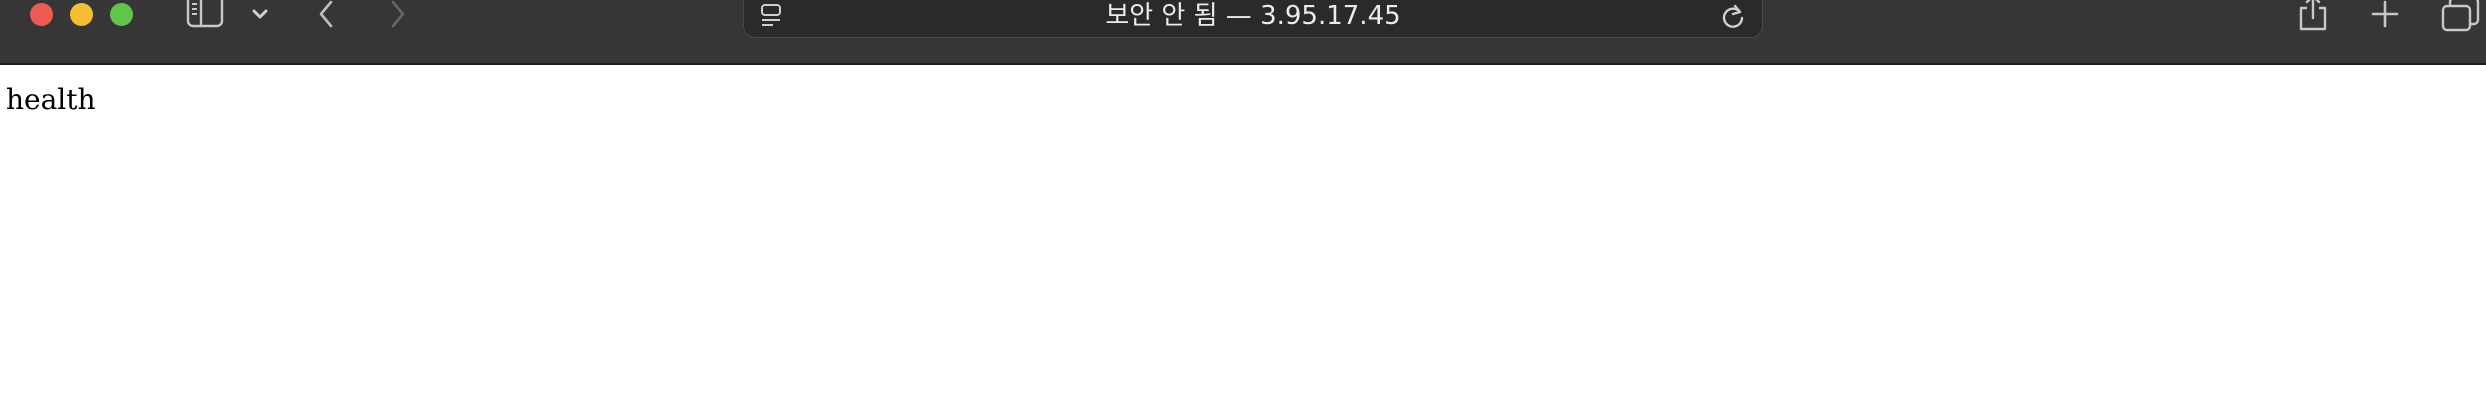 The height and width of the screenshot is (420, 2486). What do you see at coordinates (121, 14) in the screenshot?
I see `window-zoom-button` at bounding box center [121, 14].